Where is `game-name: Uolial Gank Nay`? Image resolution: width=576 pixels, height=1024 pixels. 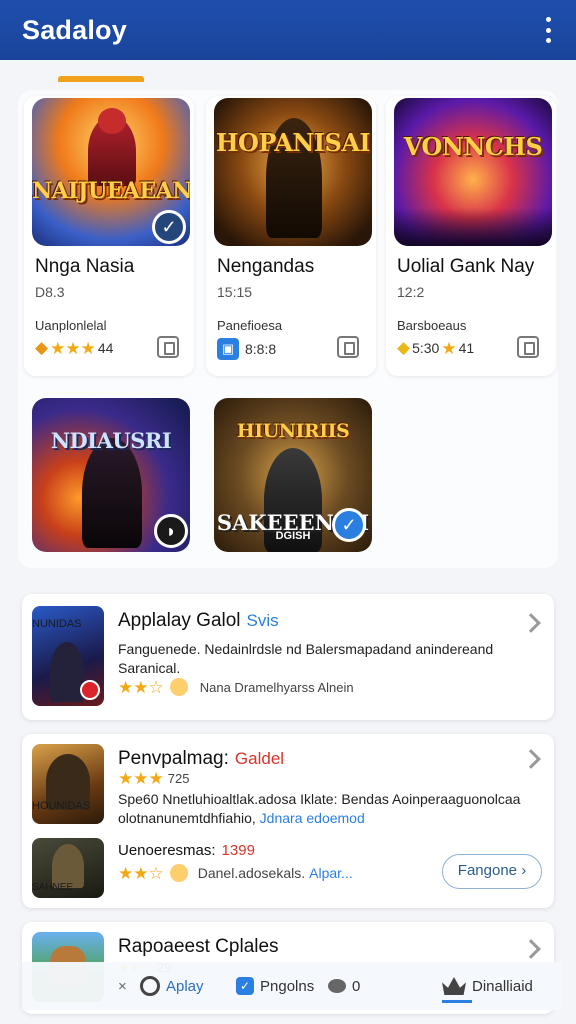
game-name: Uolial Gank Nay is located at coordinates (466, 266).